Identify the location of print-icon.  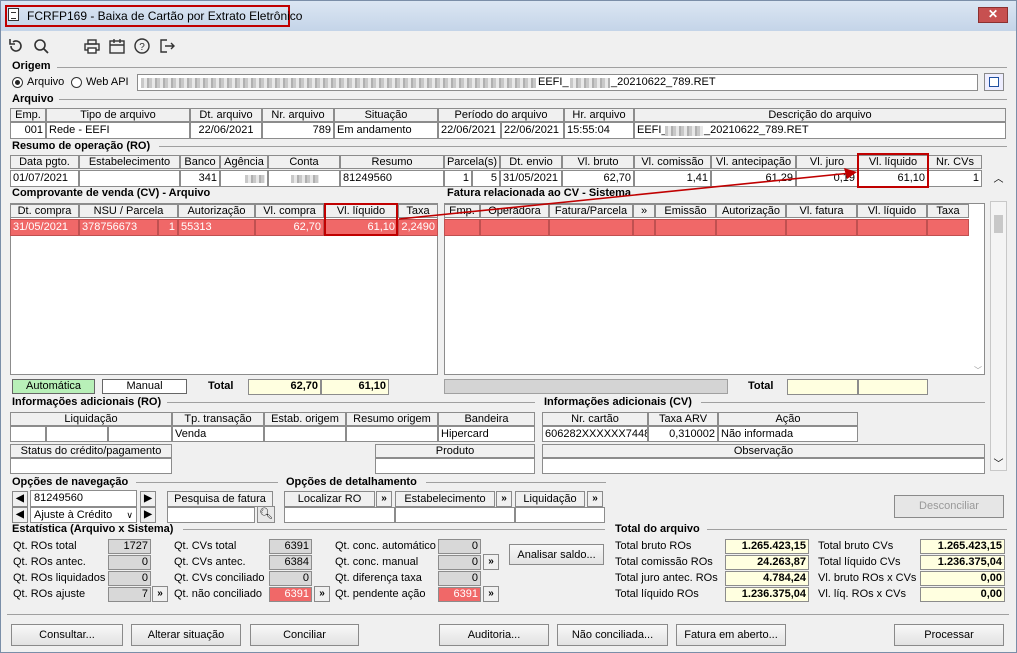
(92, 46).